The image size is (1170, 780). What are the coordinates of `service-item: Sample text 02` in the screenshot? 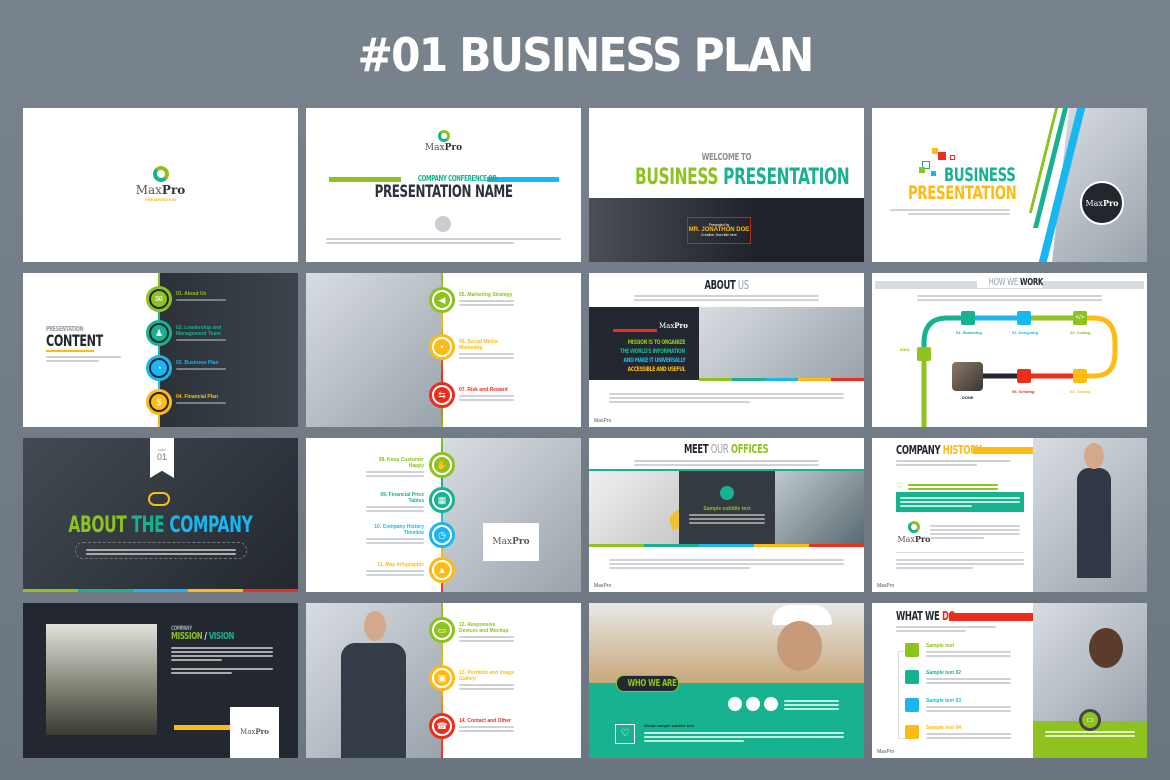 It's located at (968, 678).